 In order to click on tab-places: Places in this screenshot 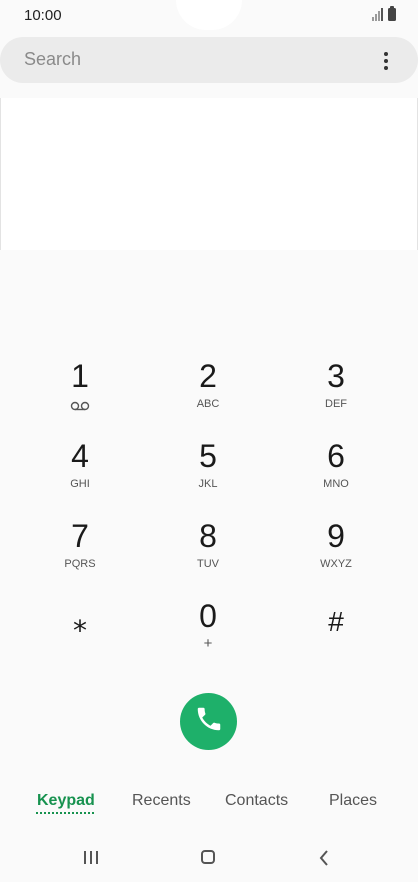, I will do `click(353, 801)`.